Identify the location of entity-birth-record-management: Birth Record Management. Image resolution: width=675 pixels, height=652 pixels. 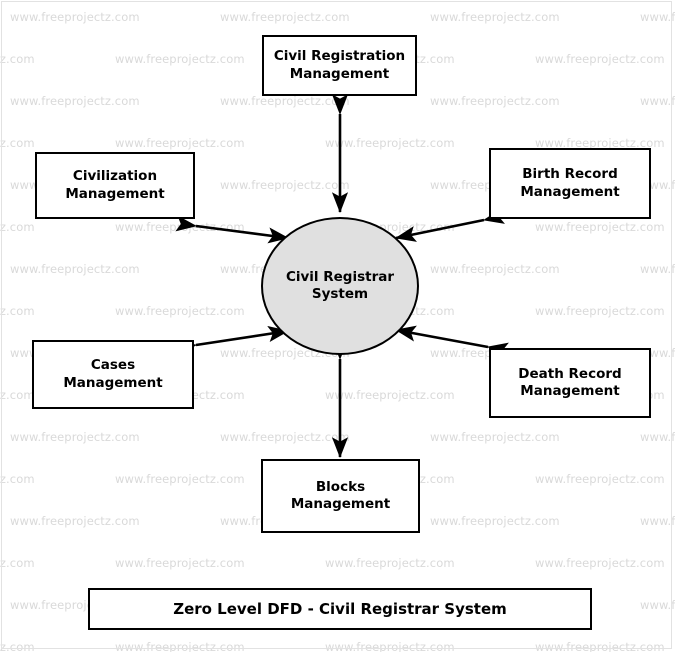
(570, 183).